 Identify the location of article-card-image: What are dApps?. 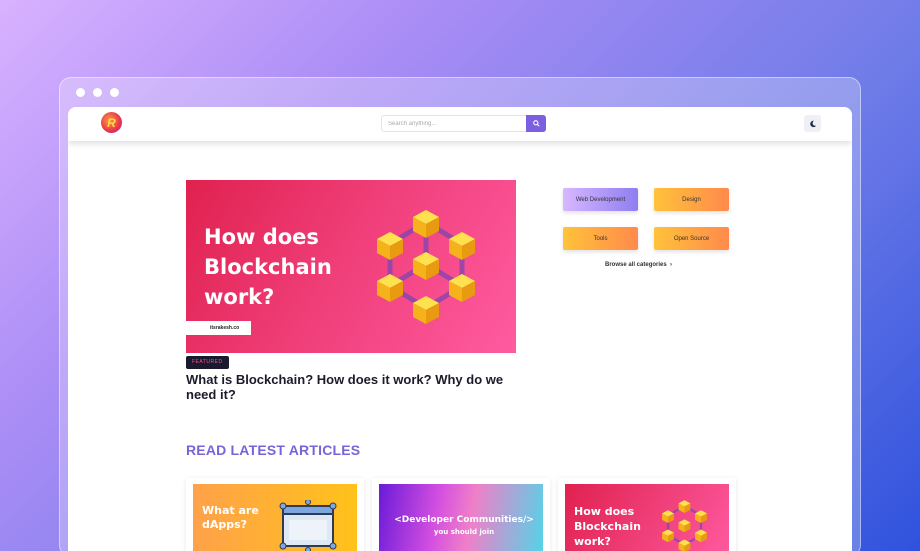
(275, 517).